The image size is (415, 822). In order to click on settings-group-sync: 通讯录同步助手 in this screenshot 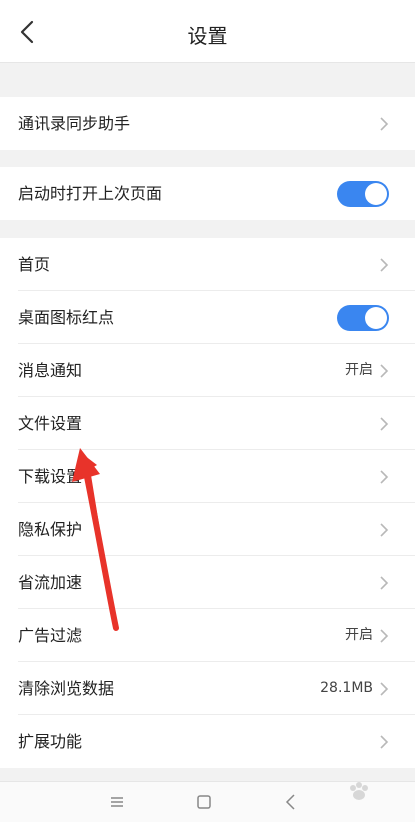, I will do `click(207, 123)`.